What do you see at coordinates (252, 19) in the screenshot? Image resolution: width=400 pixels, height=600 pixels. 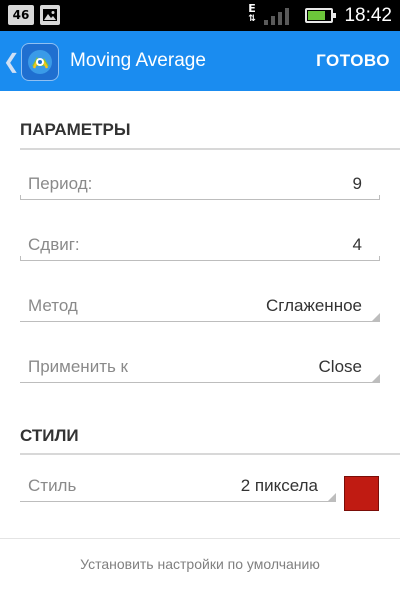 I see `data-transfer-arrows-icon: ⇅` at bounding box center [252, 19].